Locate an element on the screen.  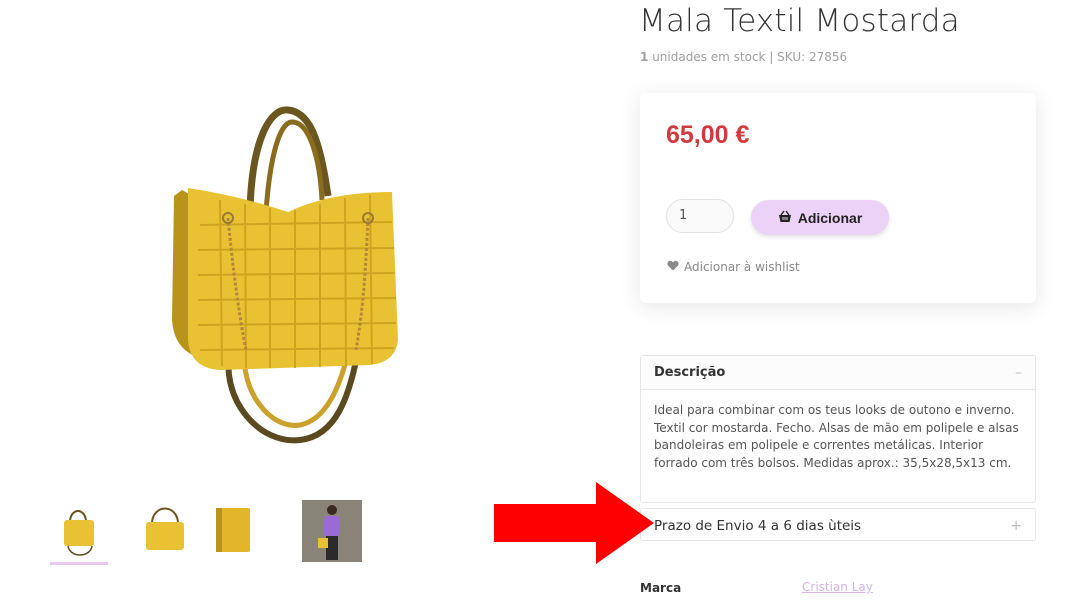
brand-link: Cristian Lay is located at coordinates (837, 587).